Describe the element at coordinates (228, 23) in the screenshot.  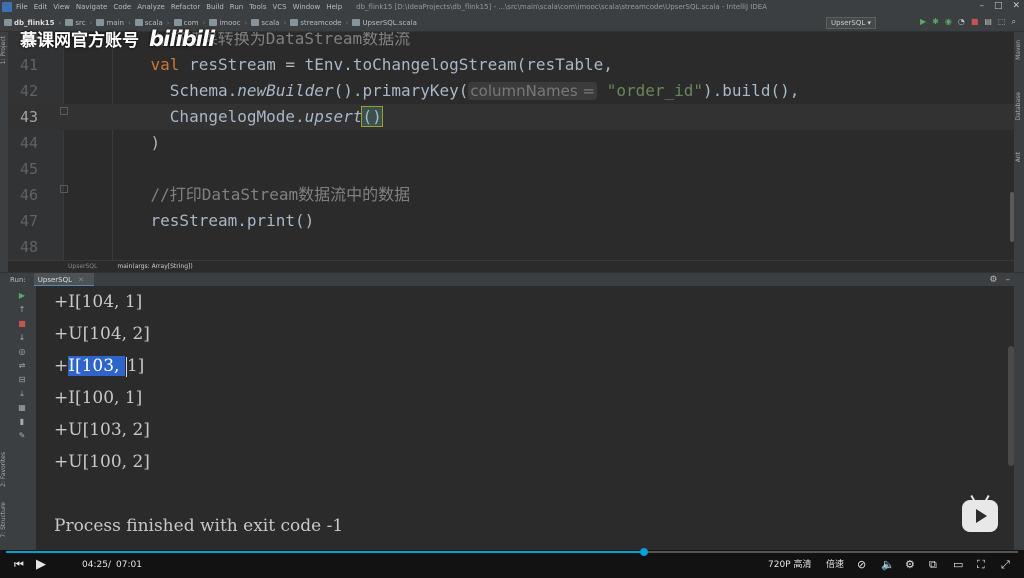
I see `breadcrumb-item: imooc ›` at that location.